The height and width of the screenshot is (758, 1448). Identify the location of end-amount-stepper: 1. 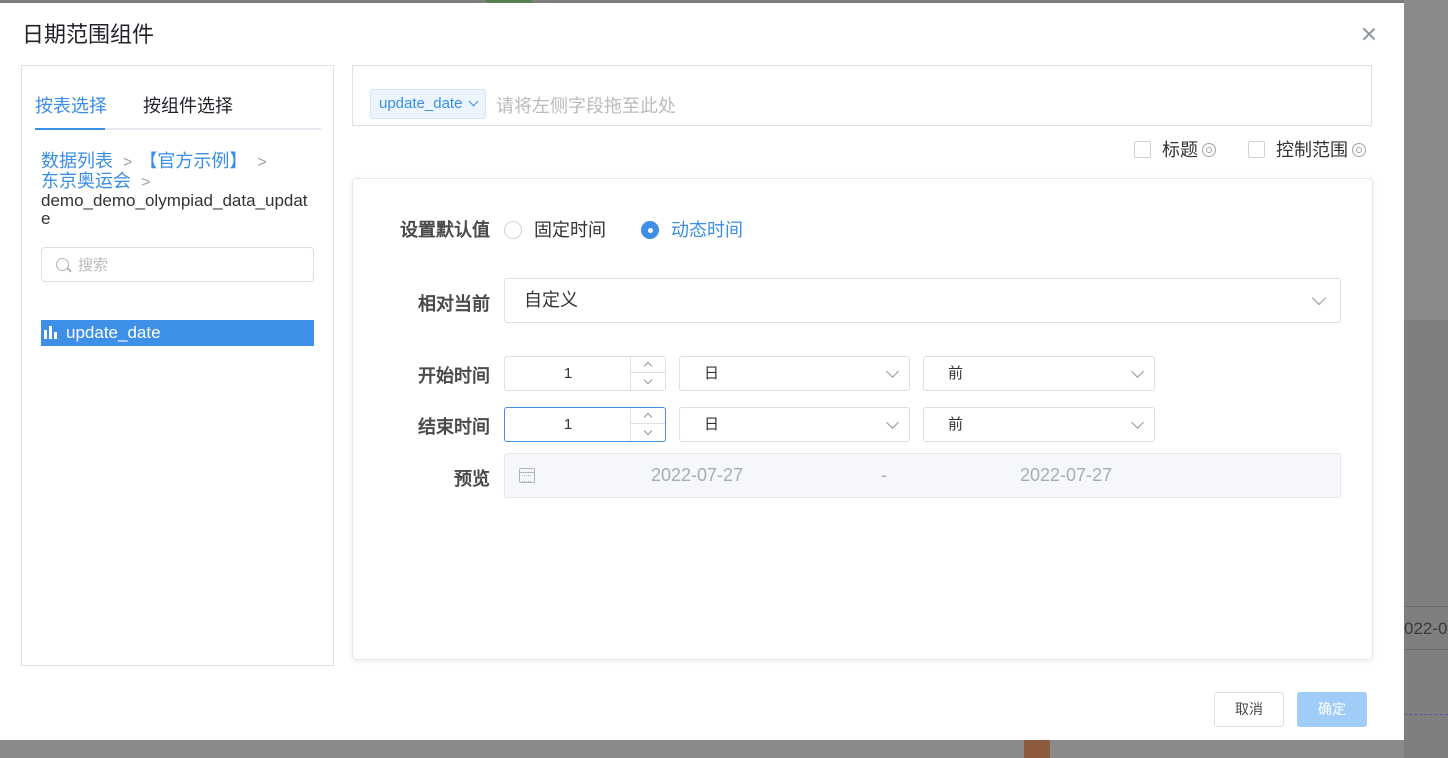
(585, 424).